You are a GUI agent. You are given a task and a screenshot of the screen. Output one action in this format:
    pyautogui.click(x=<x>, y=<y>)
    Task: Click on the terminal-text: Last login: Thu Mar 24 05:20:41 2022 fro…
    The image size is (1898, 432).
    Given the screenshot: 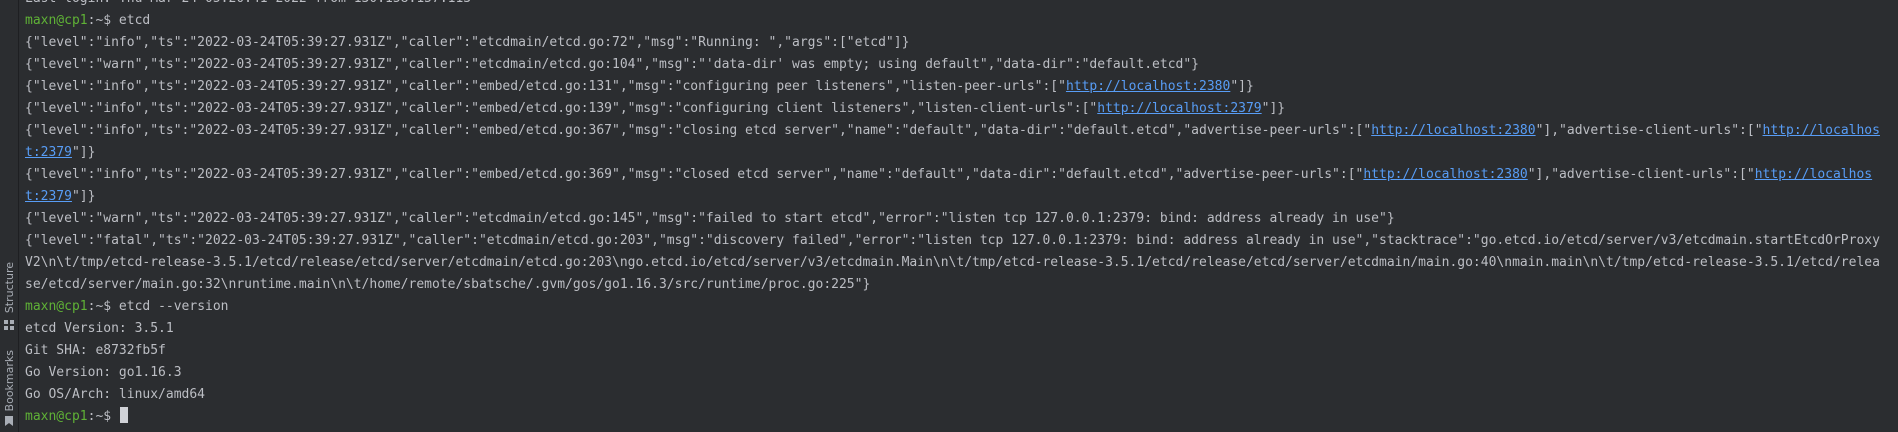 What is the action you would take?
    pyautogui.click(x=248, y=3)
    